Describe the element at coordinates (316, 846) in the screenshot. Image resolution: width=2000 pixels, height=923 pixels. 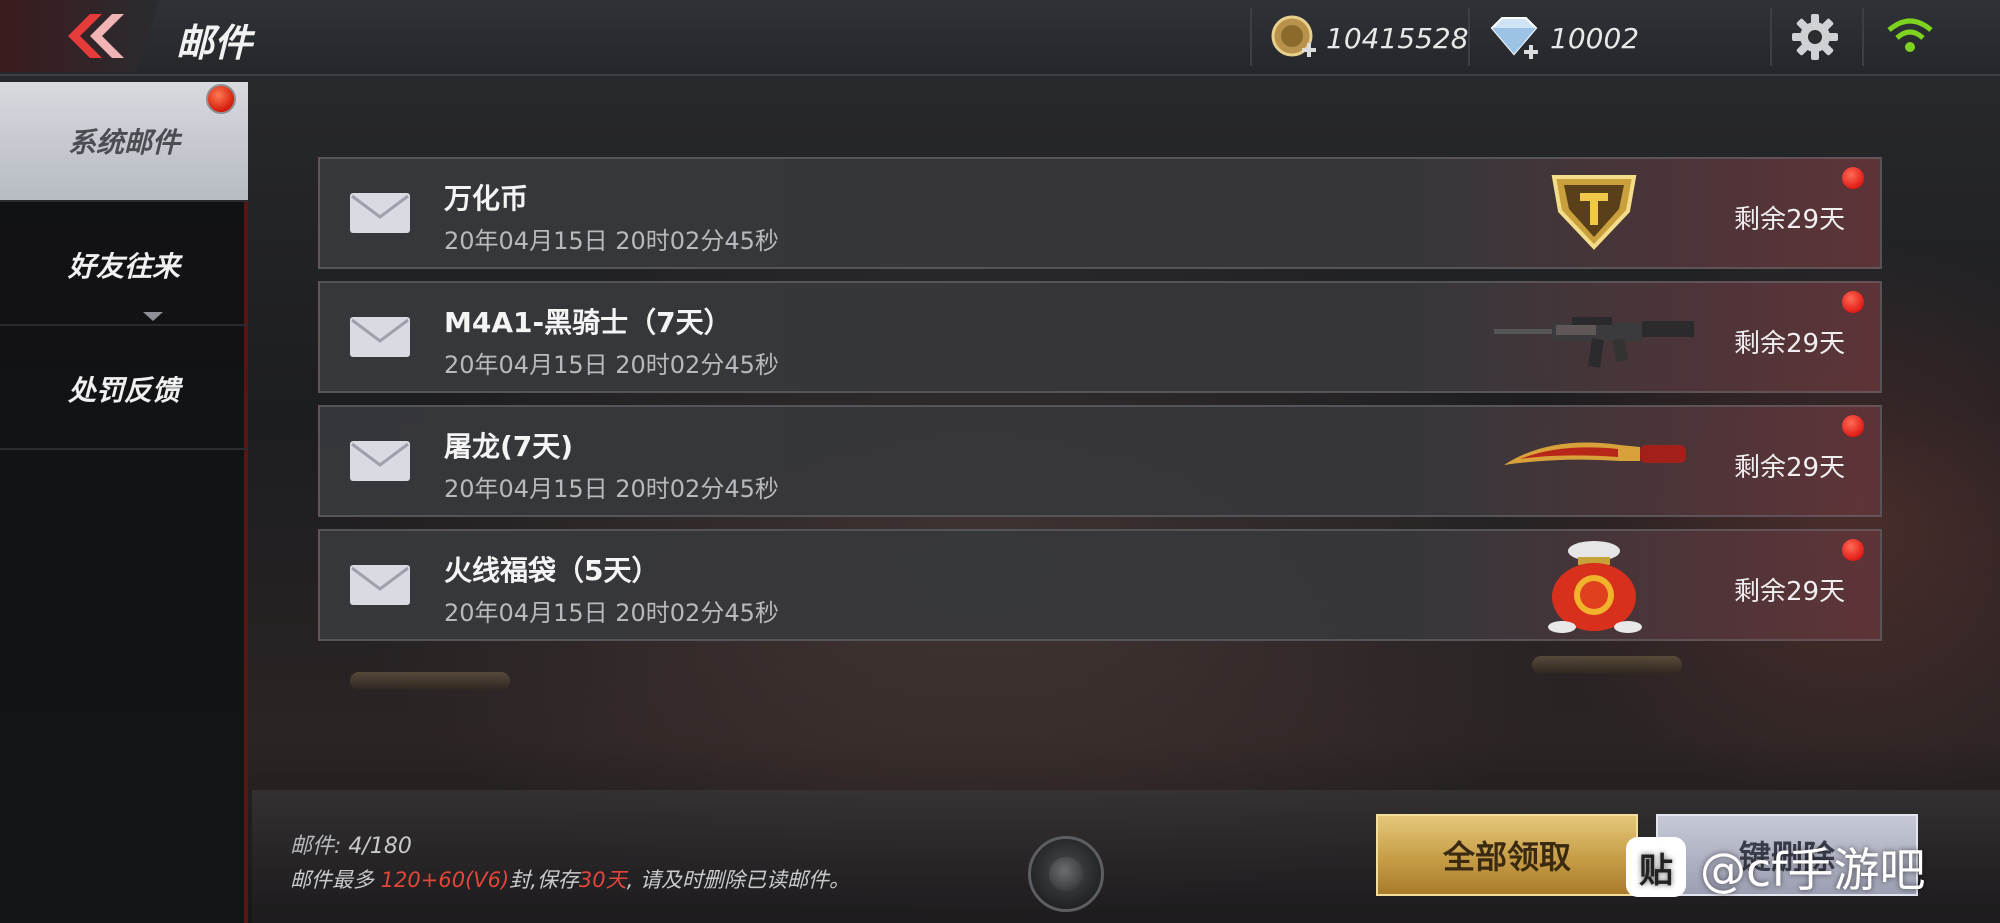
I see `mail-count-label: 邮件:` at that location.